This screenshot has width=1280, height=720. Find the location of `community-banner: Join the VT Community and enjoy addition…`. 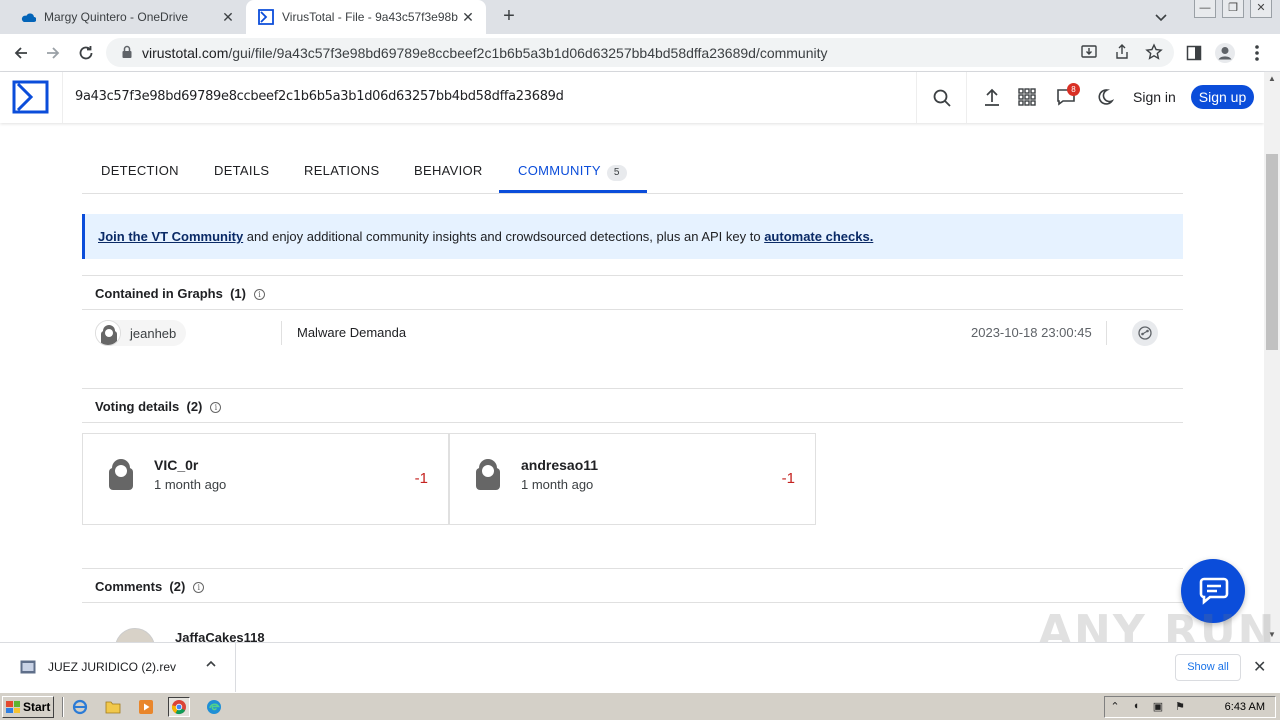

community-banner: Join the VT Community and enjoy addition… is located at coordinates (632, 236).